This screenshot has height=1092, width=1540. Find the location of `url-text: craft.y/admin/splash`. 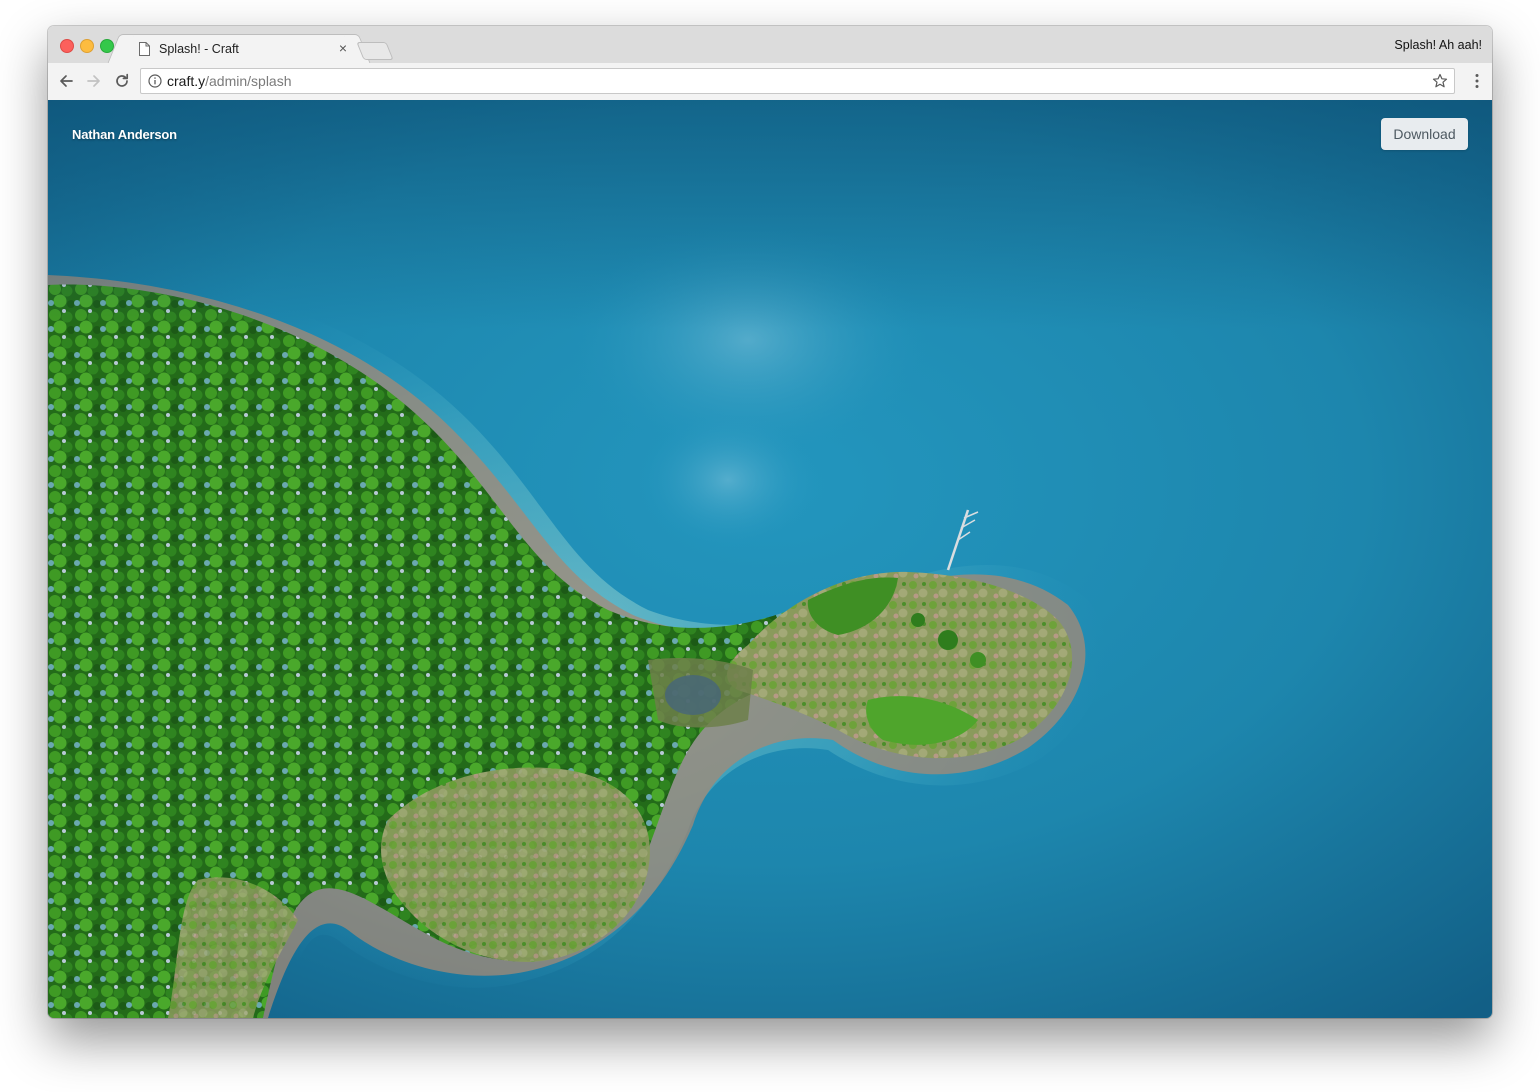

url-text: craft.y/admin/splash is located at coordinates (229, 81).